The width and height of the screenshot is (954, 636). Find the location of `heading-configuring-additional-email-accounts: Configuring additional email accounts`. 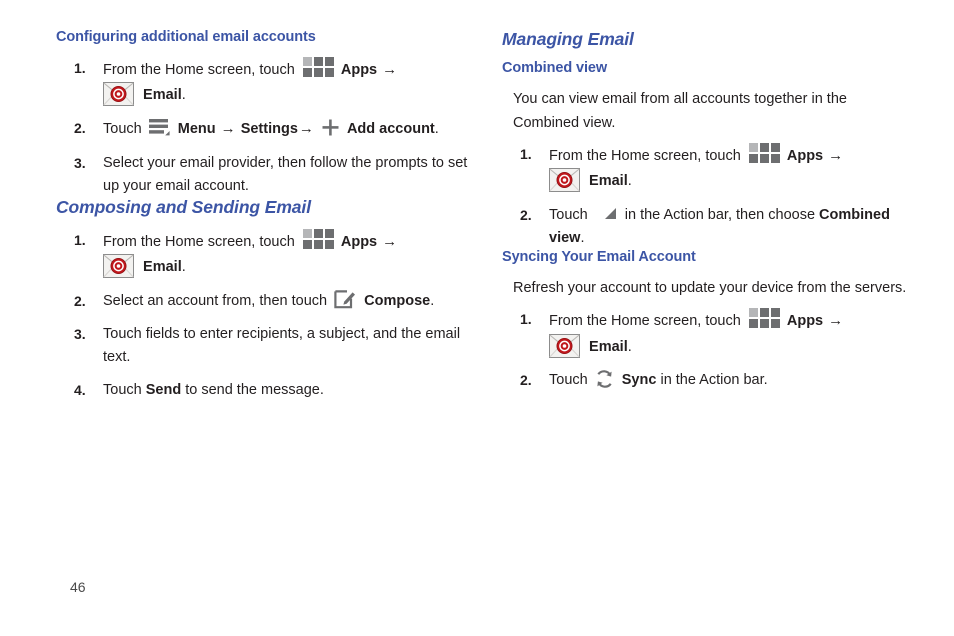

heading-configuring-additional-email-accounts: Configuring additional email accounts is located at coordinates (186, 37).